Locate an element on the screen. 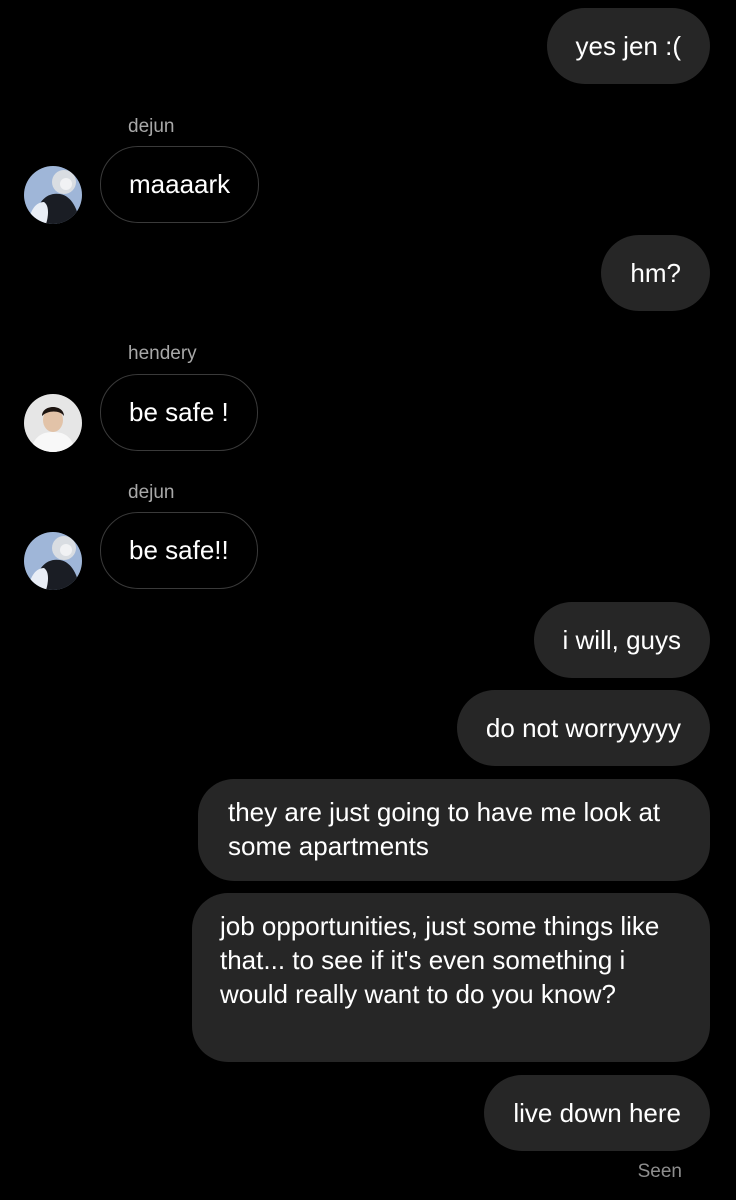 The image size is (736, 1200). hendery-avatar is located at coordinates (53, 423).